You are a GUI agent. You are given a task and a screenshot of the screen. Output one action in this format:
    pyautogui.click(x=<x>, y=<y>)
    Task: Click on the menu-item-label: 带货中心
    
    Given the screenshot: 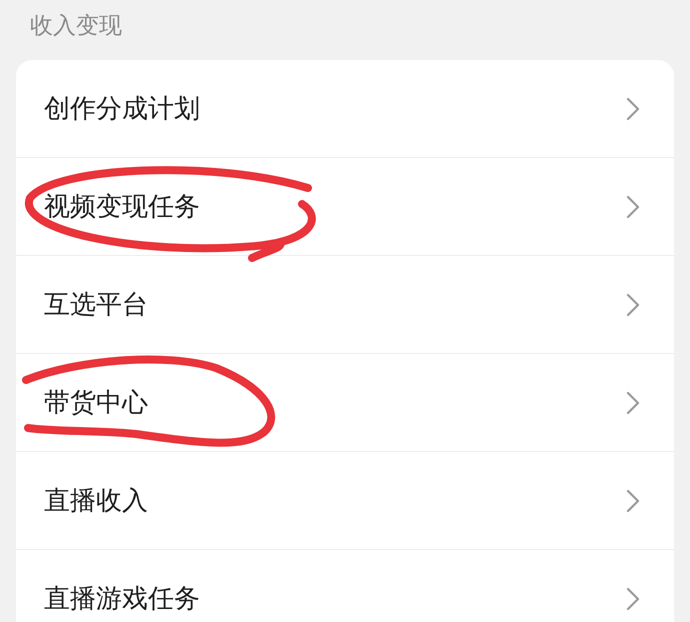 What is the action you would take?
    pyautogui.click(x=96, y=403)
    